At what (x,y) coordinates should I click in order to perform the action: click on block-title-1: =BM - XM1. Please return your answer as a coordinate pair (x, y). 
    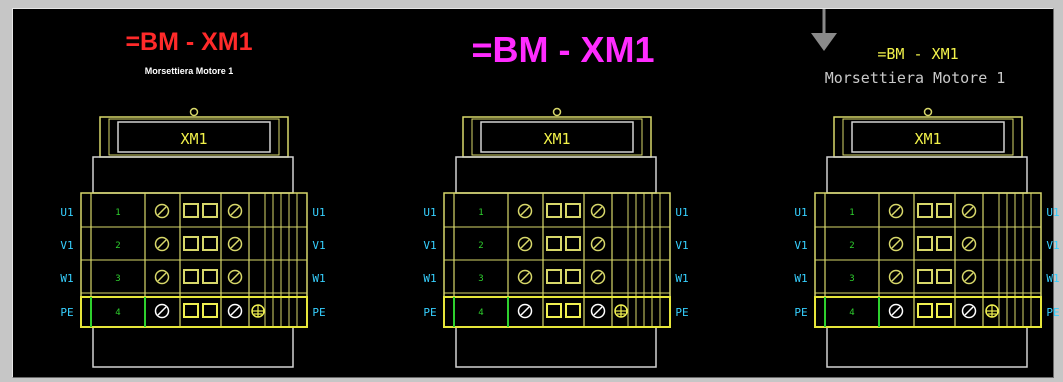
    Looking at the image, I should click on (189, 42).